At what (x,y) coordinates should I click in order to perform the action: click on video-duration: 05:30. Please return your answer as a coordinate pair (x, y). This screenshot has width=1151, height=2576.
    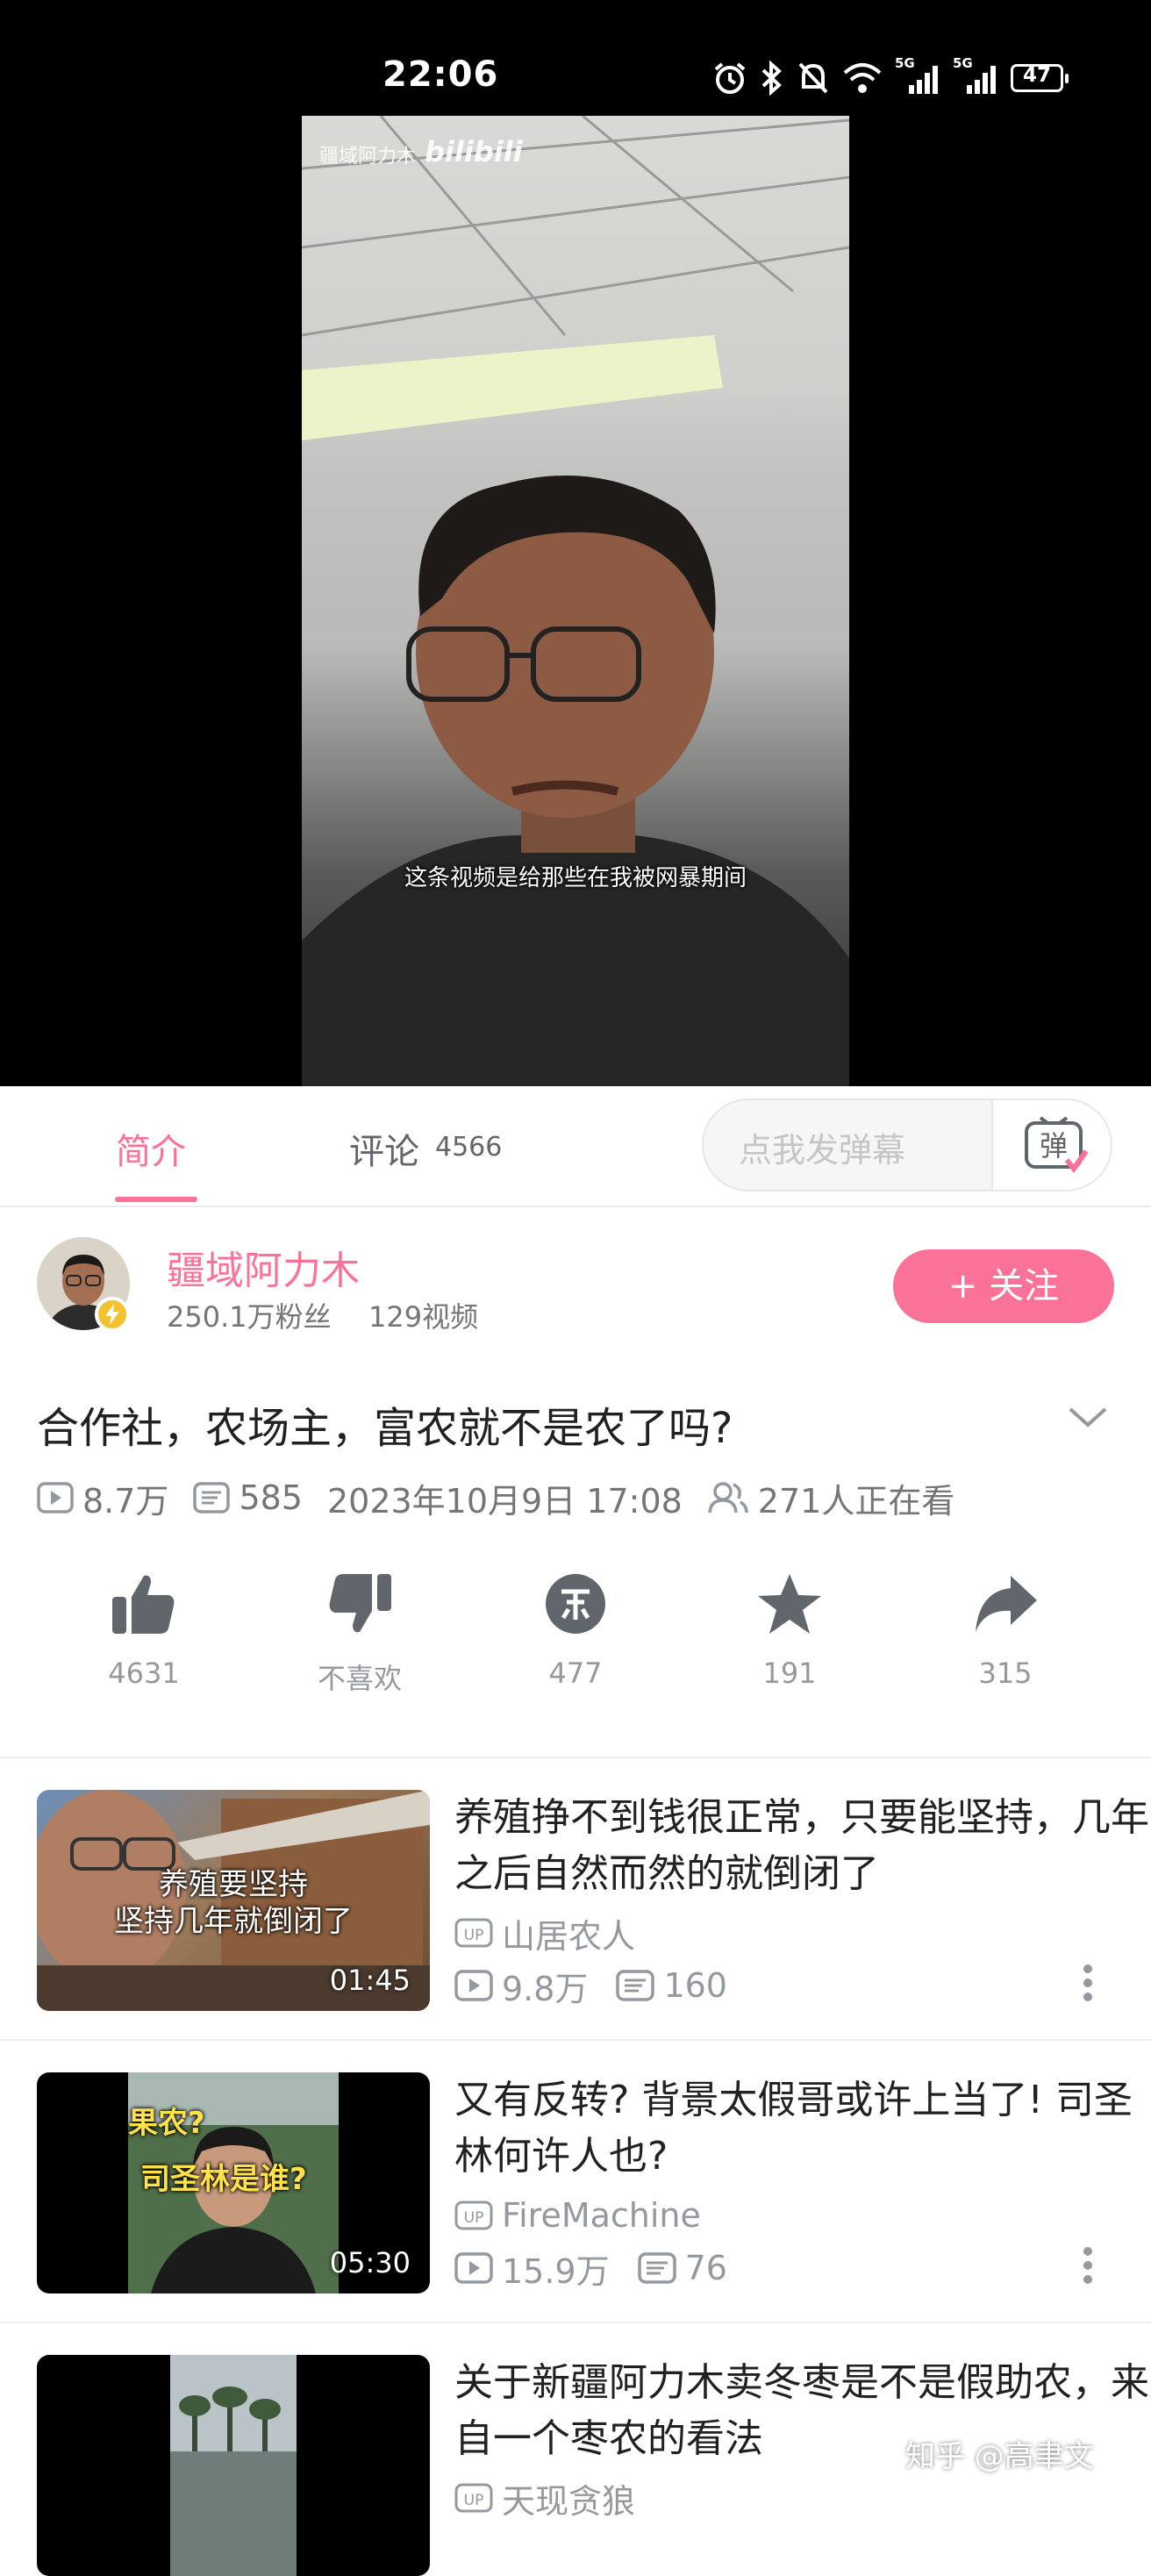
    Looking at the image, I should click on (370, 2262).